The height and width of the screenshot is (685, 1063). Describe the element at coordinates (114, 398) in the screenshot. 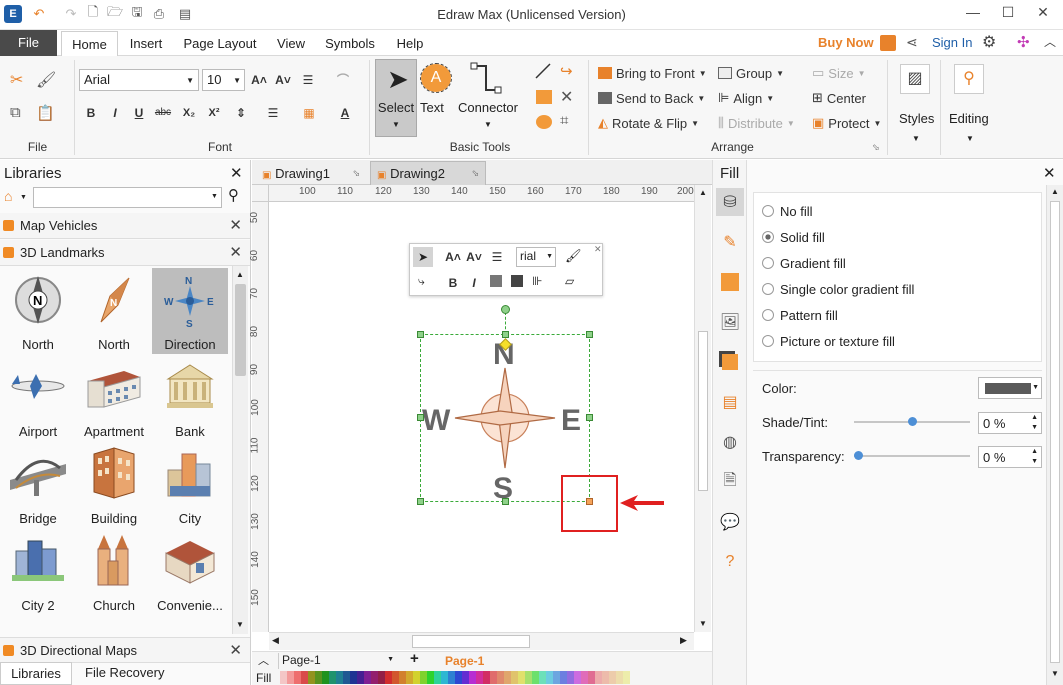

I see `shape-apartment: Apartment` at that location.